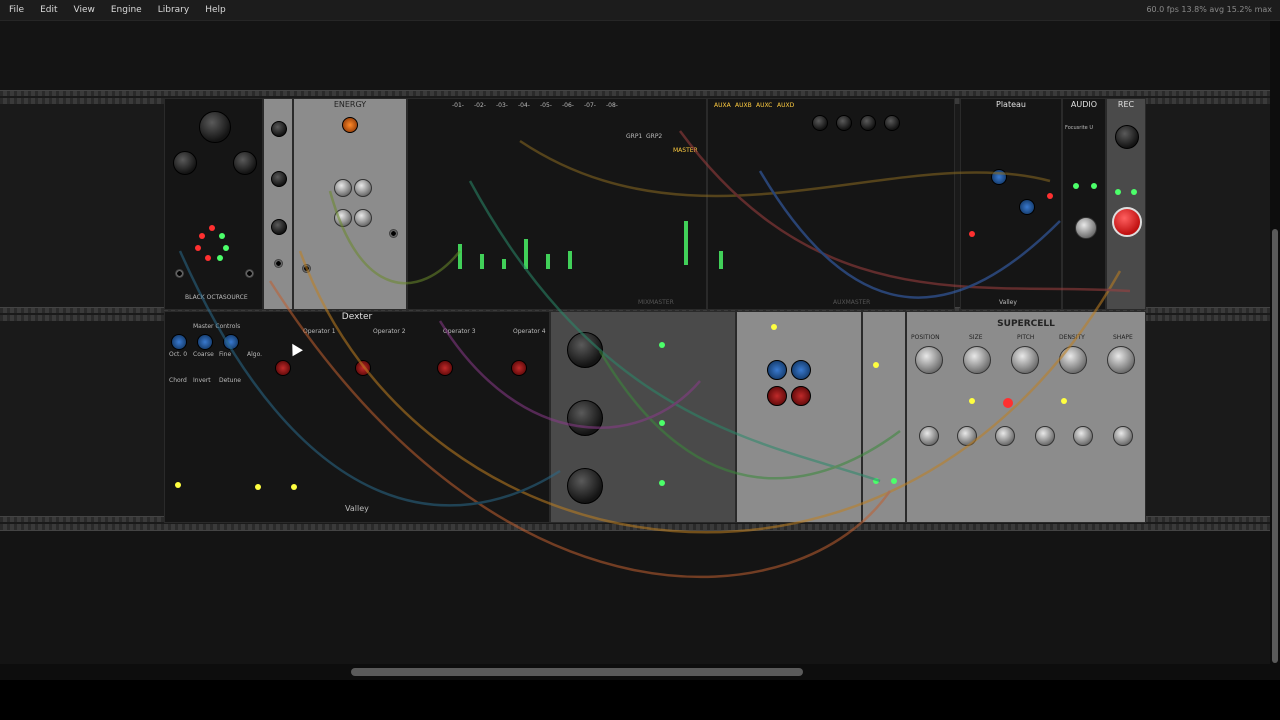  I want to click on menu-help: Help, so click(215, 10).